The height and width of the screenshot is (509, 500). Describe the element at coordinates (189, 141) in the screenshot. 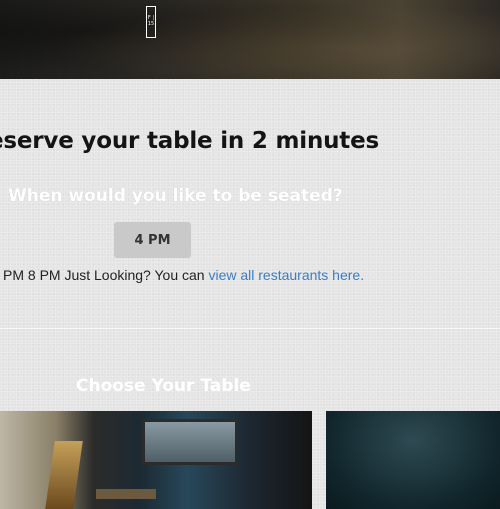

I see `reserve-headline: eserve your table in 2 minutes` at that location.